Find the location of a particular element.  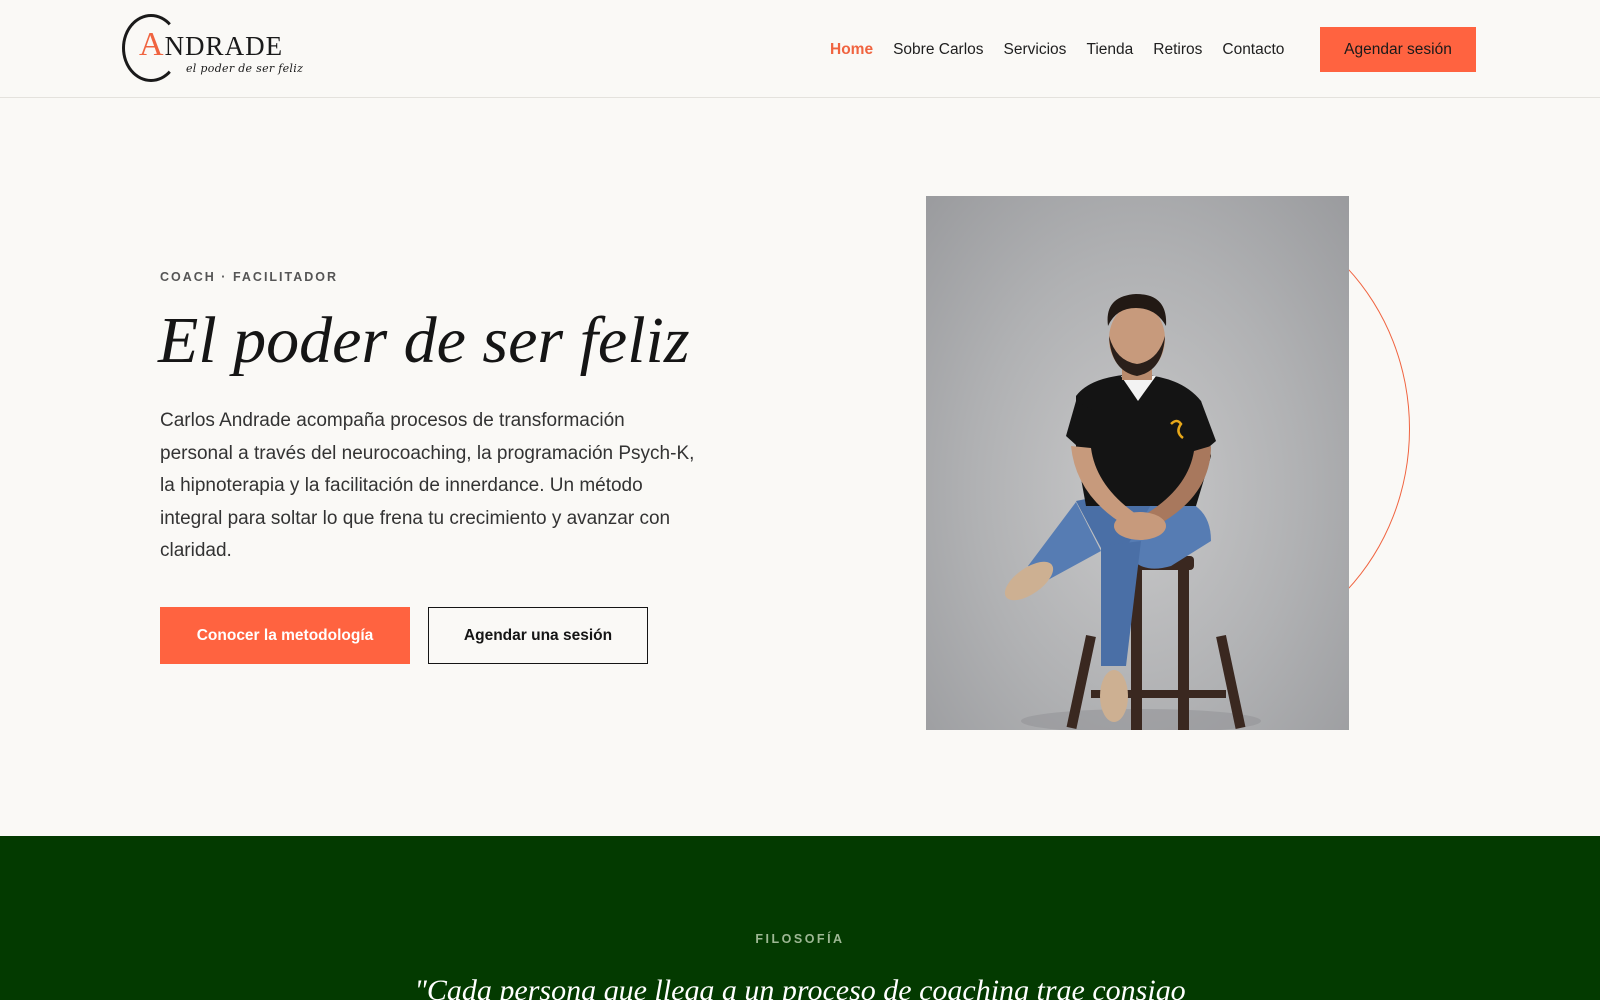

nav-item-retiros: Retiros is located at coordinates (1177, 50).